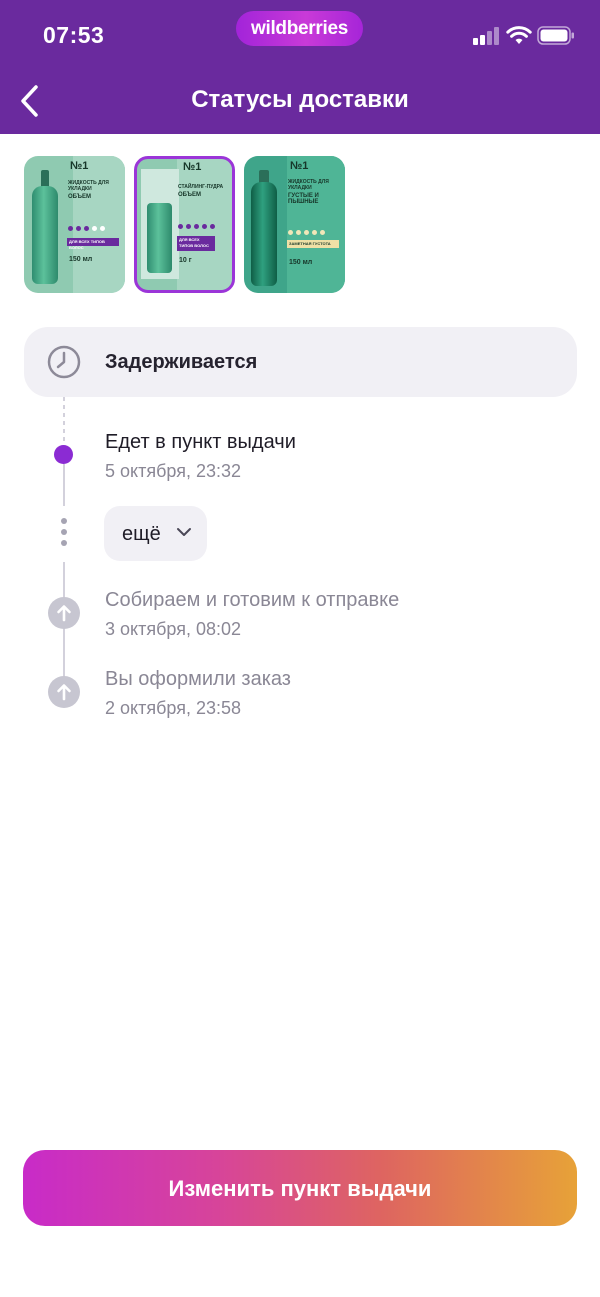 The width and height of the screenshot is (600, 1297). I want to click on change-pickup-point-button: Изменить пункт выдачи, so click(300, 1188).